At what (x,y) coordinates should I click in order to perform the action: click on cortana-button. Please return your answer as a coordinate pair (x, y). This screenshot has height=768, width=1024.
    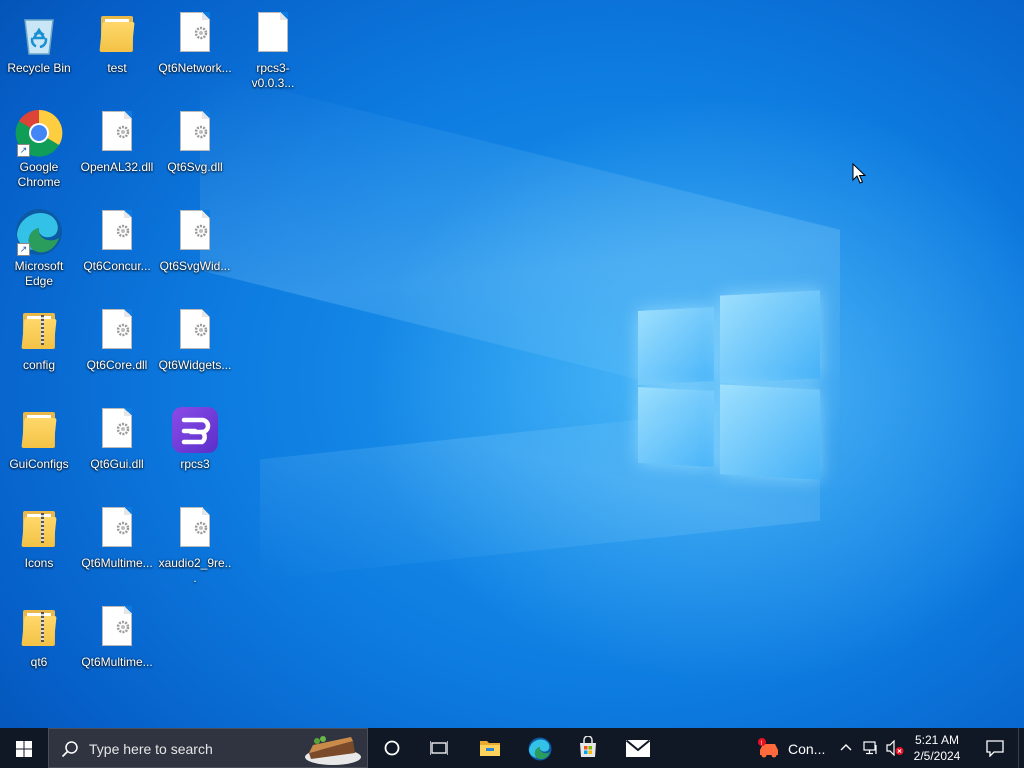
    Looking at the image, I should click on (392, 748).